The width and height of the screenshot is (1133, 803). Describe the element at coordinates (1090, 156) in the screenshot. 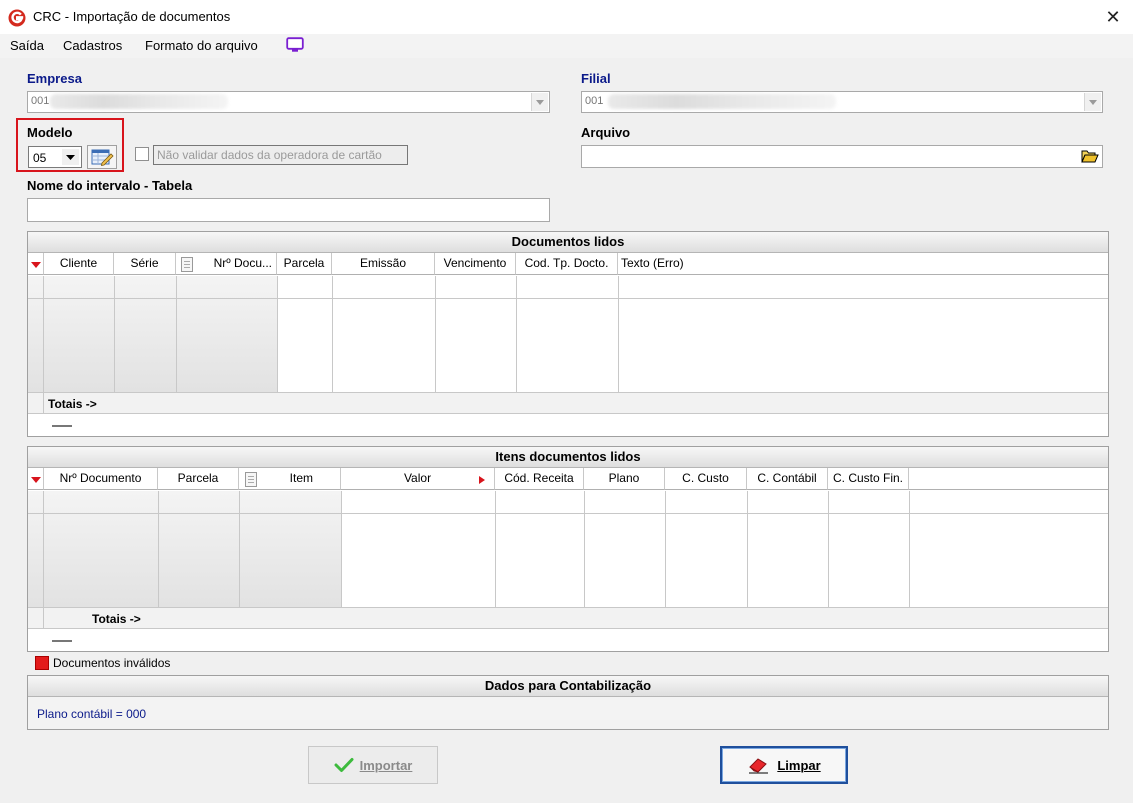

I see `folder-open-icon` at that location.